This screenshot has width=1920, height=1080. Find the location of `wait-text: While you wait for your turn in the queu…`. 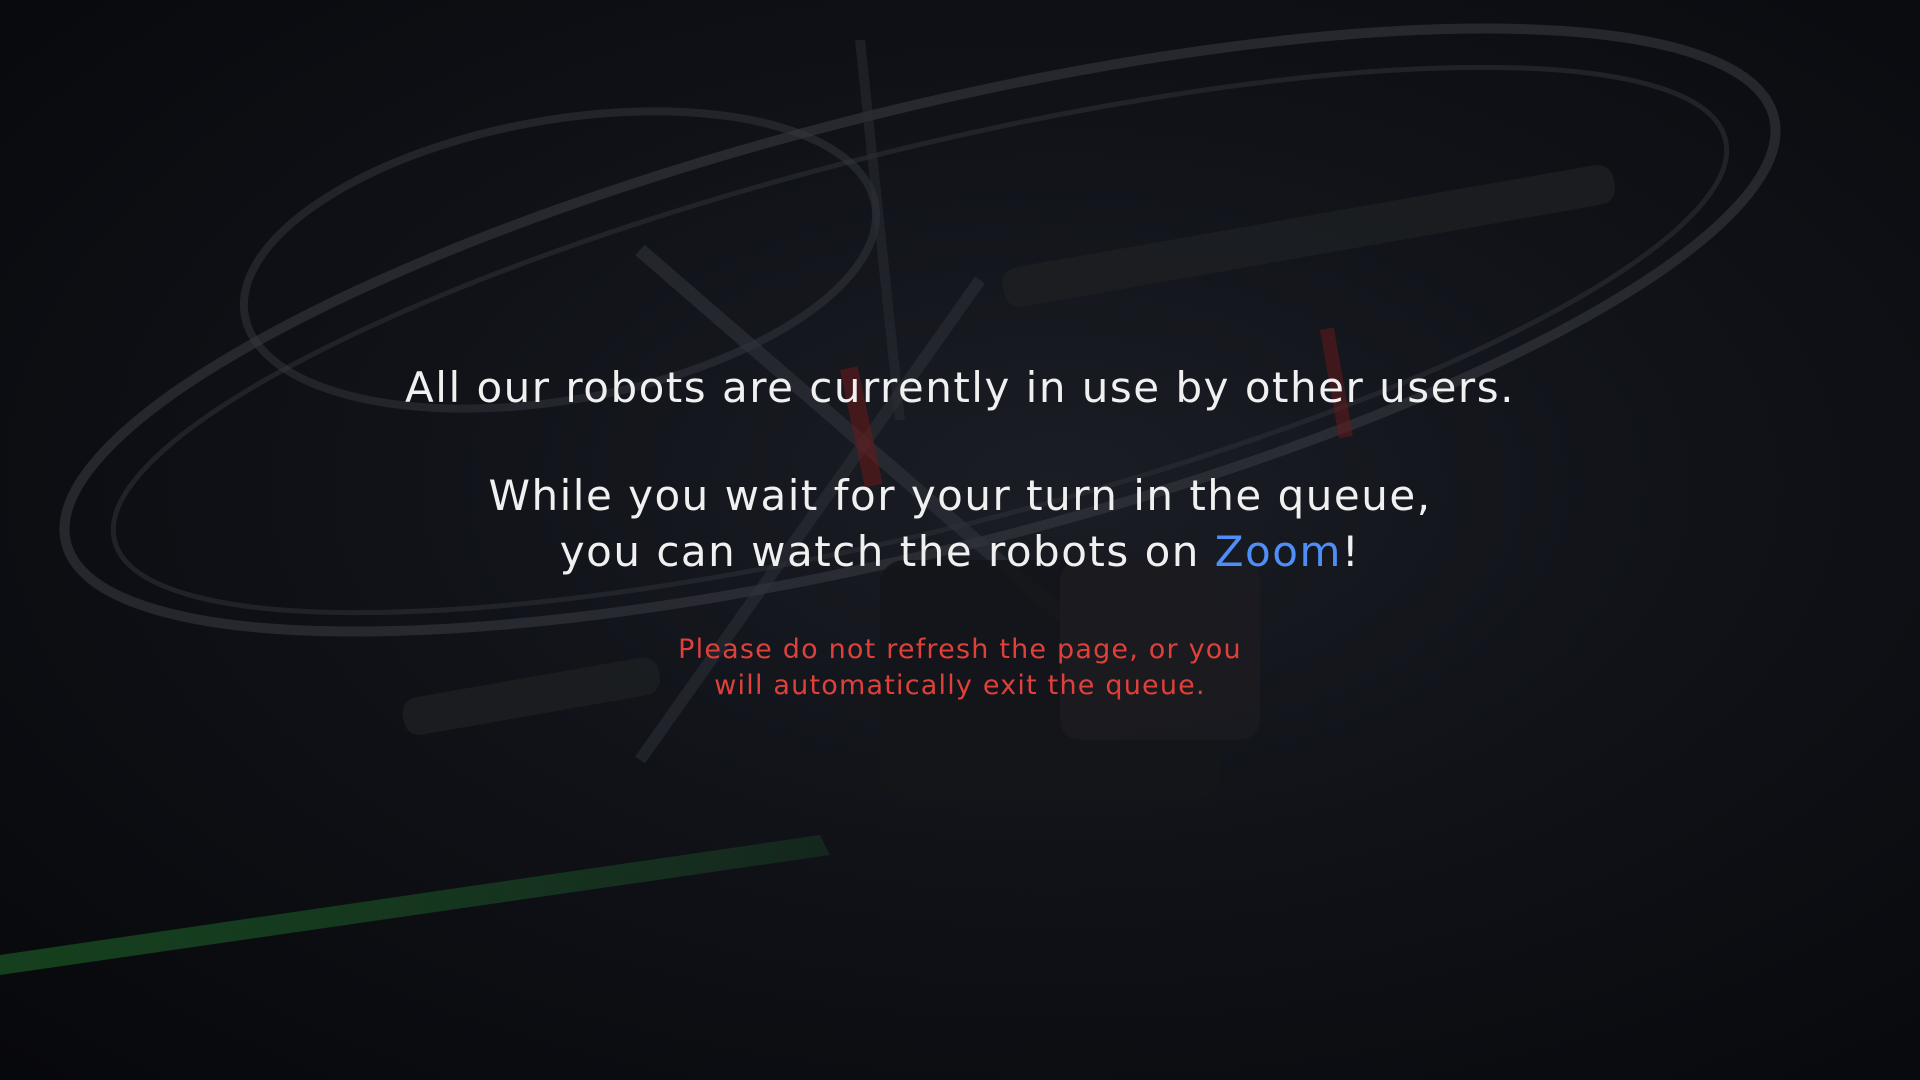

wait-text: While you wait for your turn in the queu… is located at coordinates (960, 495).